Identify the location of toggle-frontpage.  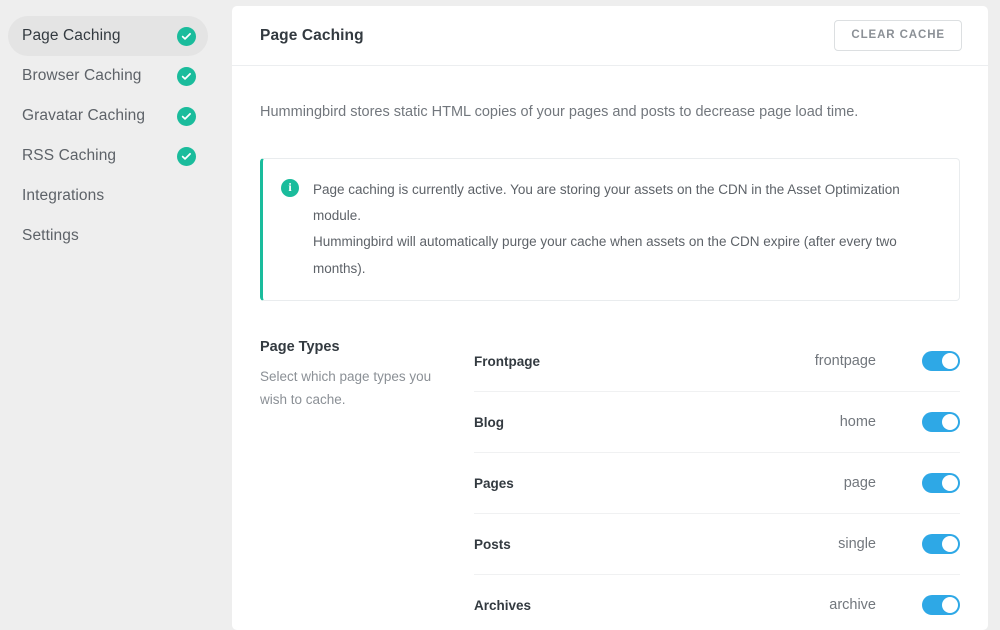
(941, 361).